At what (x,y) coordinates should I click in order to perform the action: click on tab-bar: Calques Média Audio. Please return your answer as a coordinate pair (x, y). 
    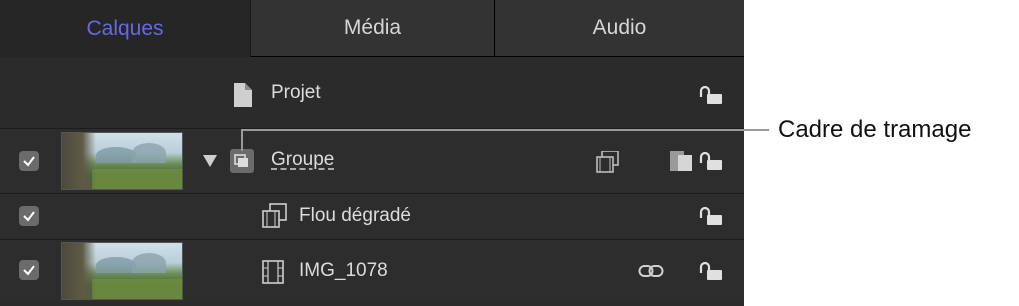
    Looking at the image, I should click on (372, 29).